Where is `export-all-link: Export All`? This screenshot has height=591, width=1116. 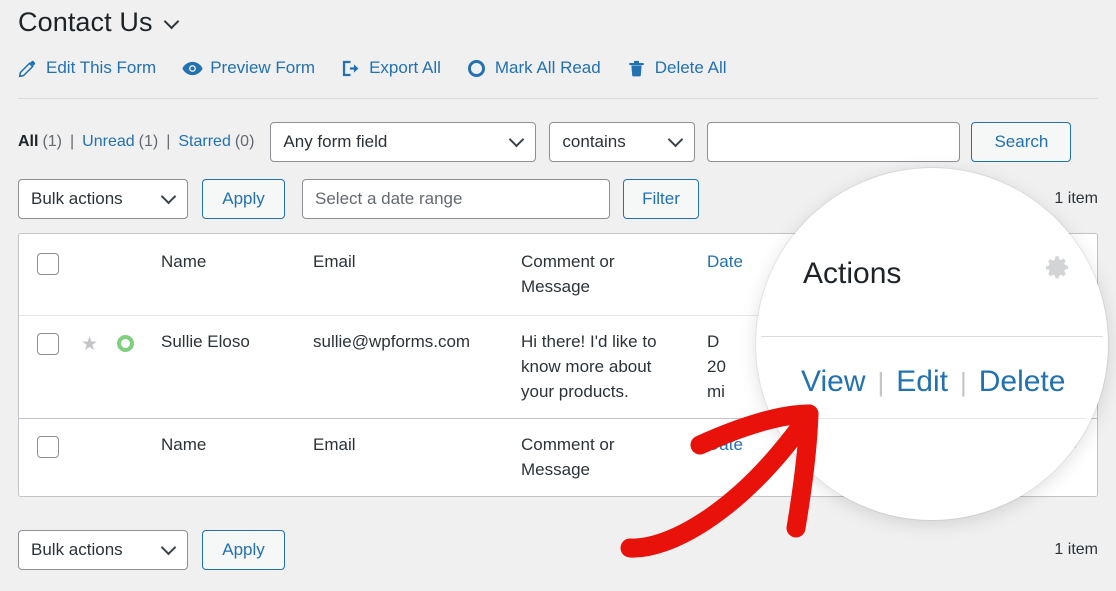
export-all-link: Export All is located at coordinates (391, 68).